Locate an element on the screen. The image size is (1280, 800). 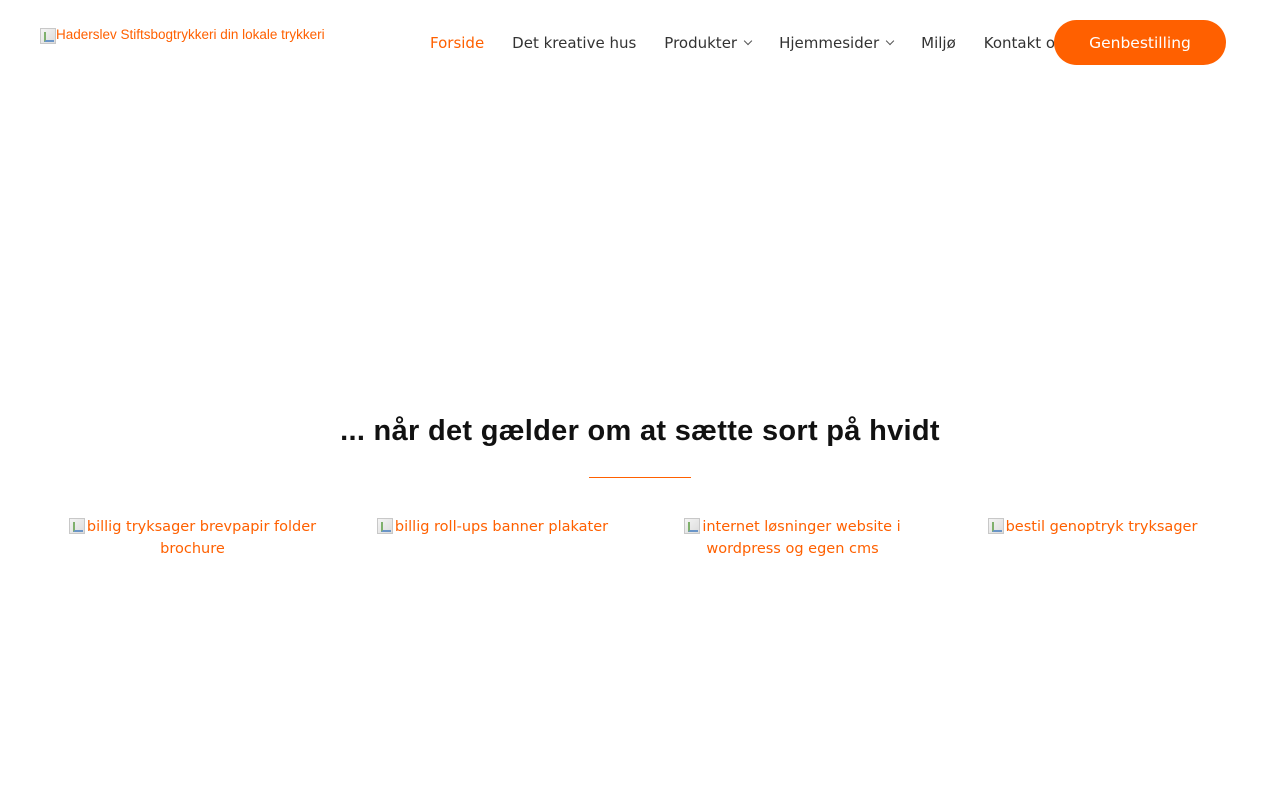
genbestilling-button: Genbestilling is located at coordinates (1140, 42).